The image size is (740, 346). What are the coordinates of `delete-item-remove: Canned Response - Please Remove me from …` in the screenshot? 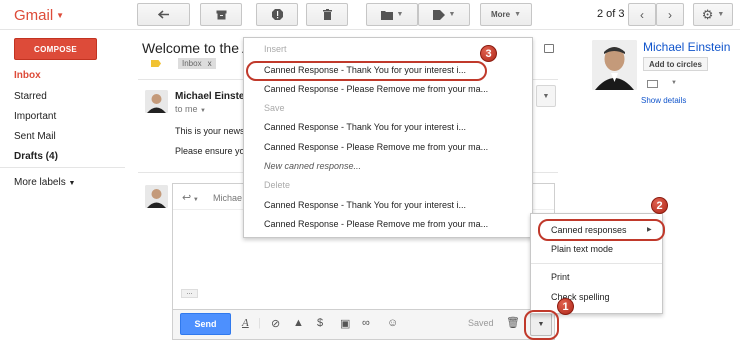 It's located at (376, 224).